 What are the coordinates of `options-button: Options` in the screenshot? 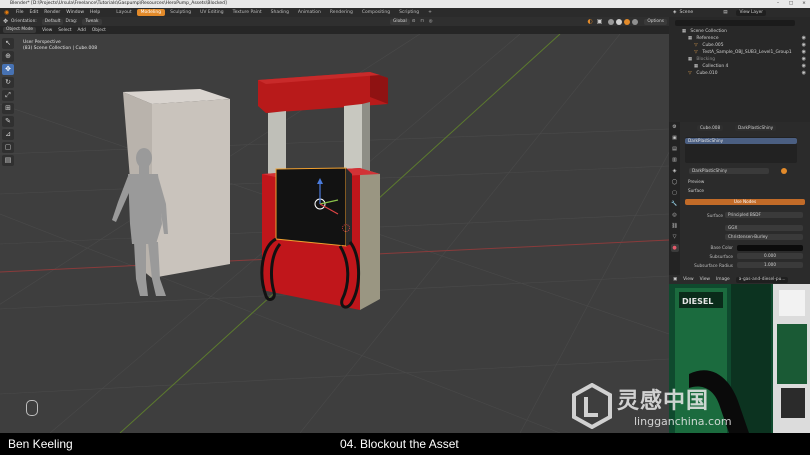 It's located at (655, 21).